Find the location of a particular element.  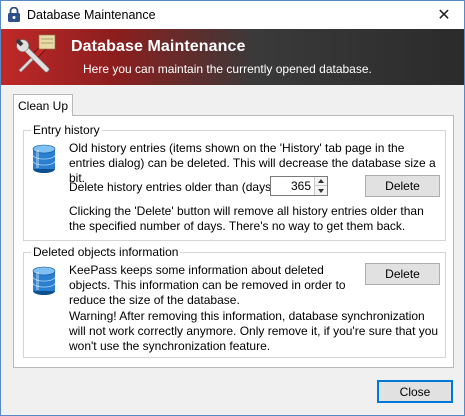

delete-objects-button: Delete is located at coordinates (402, 274).